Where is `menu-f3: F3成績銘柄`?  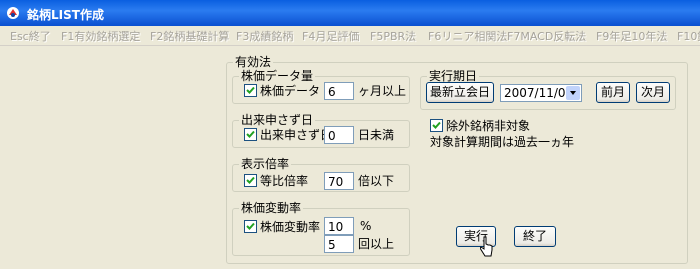
menu-f3: F3成績銘柄 is located at coordinates (264, 36).